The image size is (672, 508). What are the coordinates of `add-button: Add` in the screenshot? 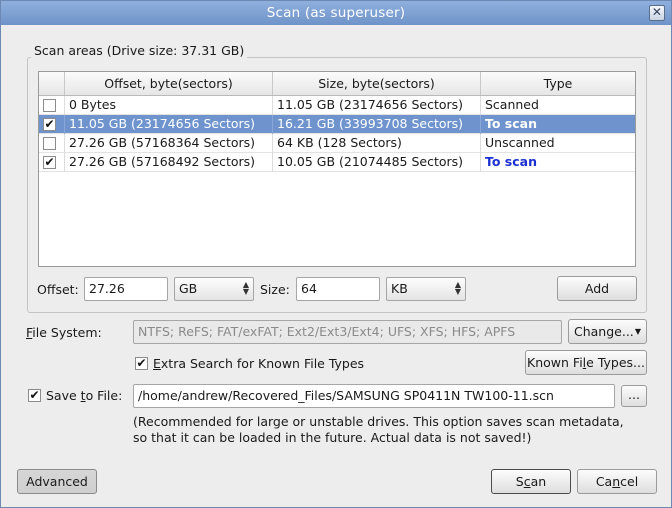 It's located at (597, 288).